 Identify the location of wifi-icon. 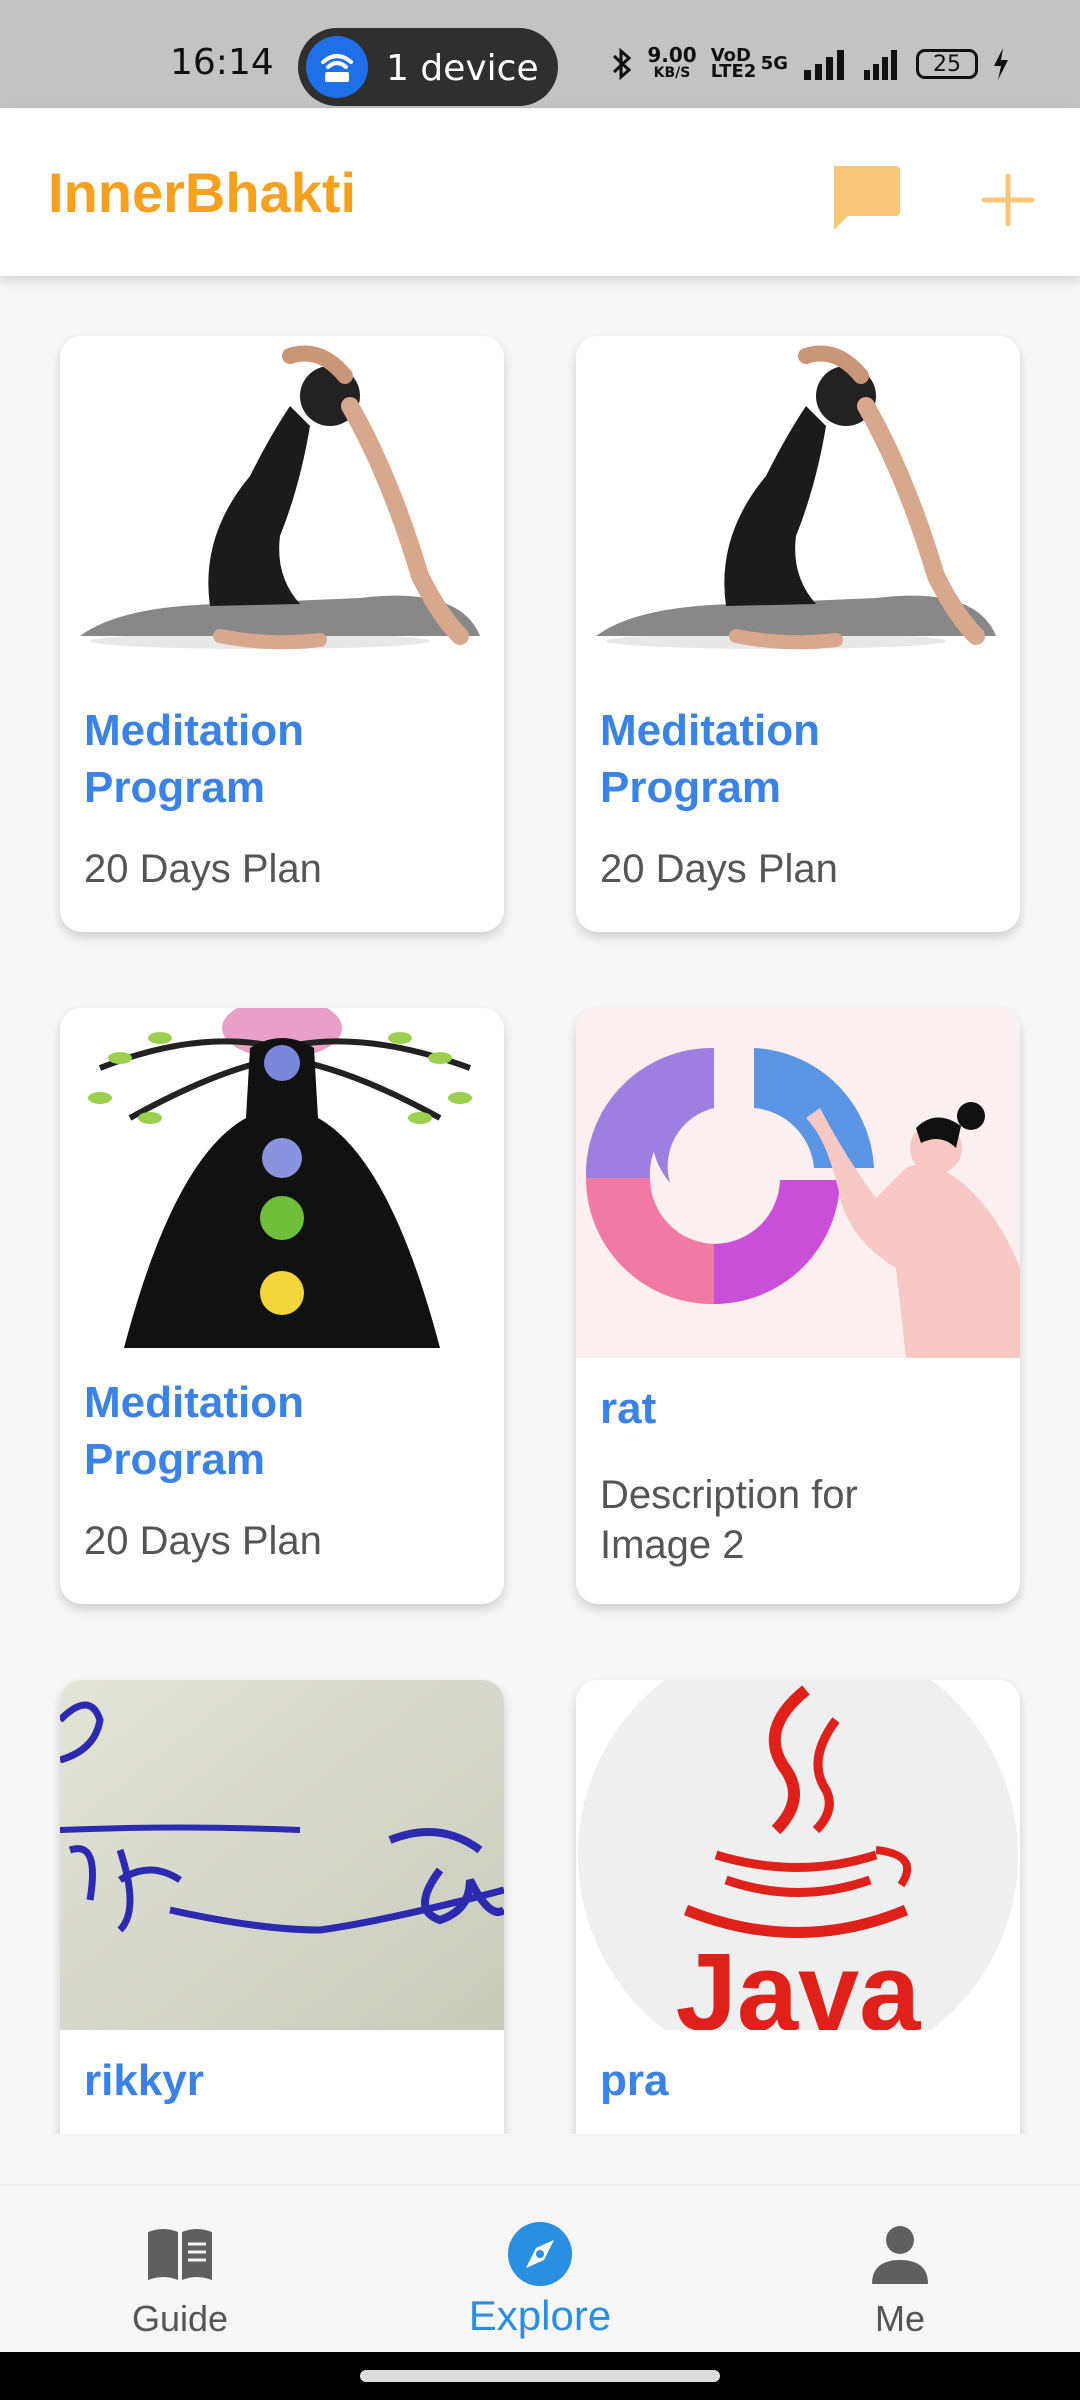
(337, 67).